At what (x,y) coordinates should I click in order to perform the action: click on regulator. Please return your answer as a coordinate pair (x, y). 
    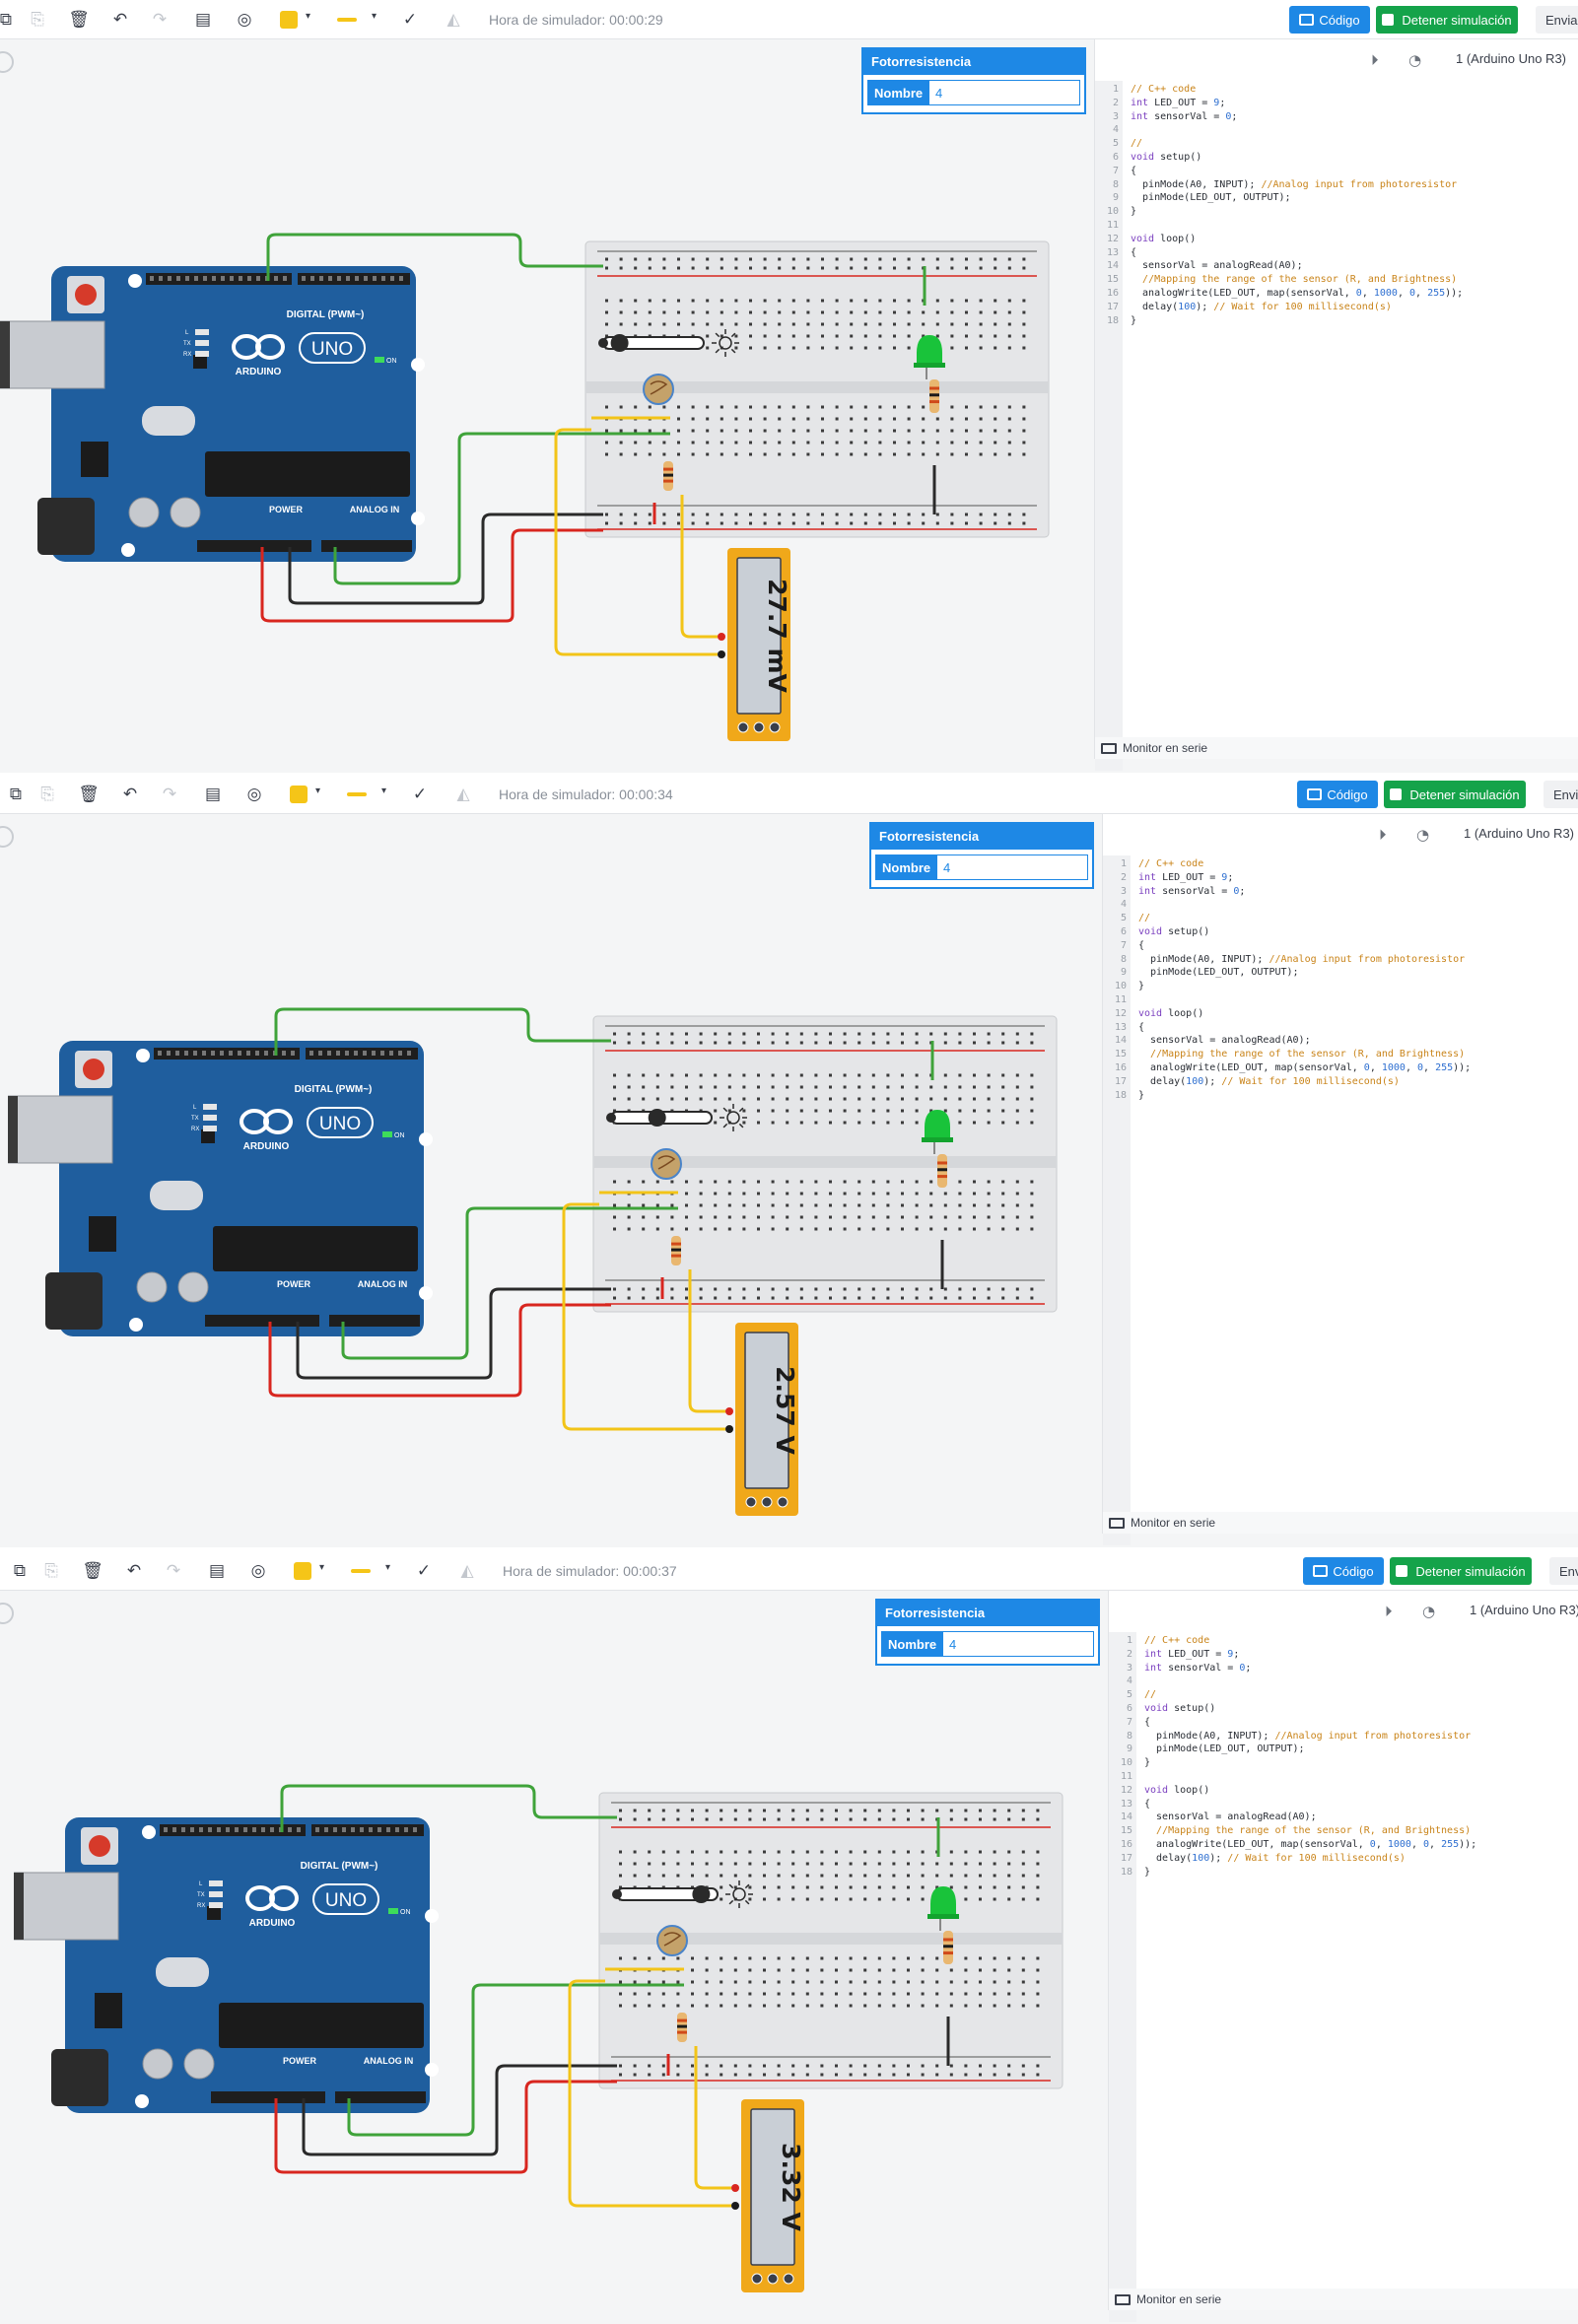
    Looking at the image, I should click on (109, 2010).